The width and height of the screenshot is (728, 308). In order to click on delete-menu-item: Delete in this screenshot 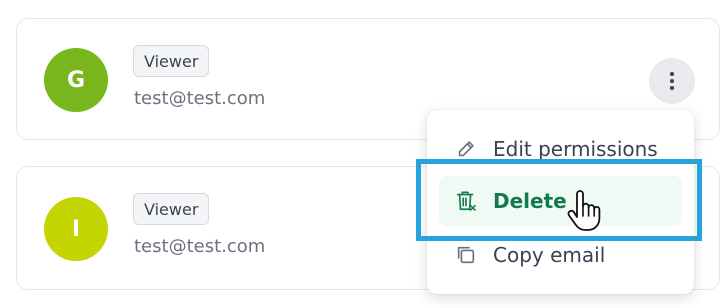, I will do `click(560, 201)`.